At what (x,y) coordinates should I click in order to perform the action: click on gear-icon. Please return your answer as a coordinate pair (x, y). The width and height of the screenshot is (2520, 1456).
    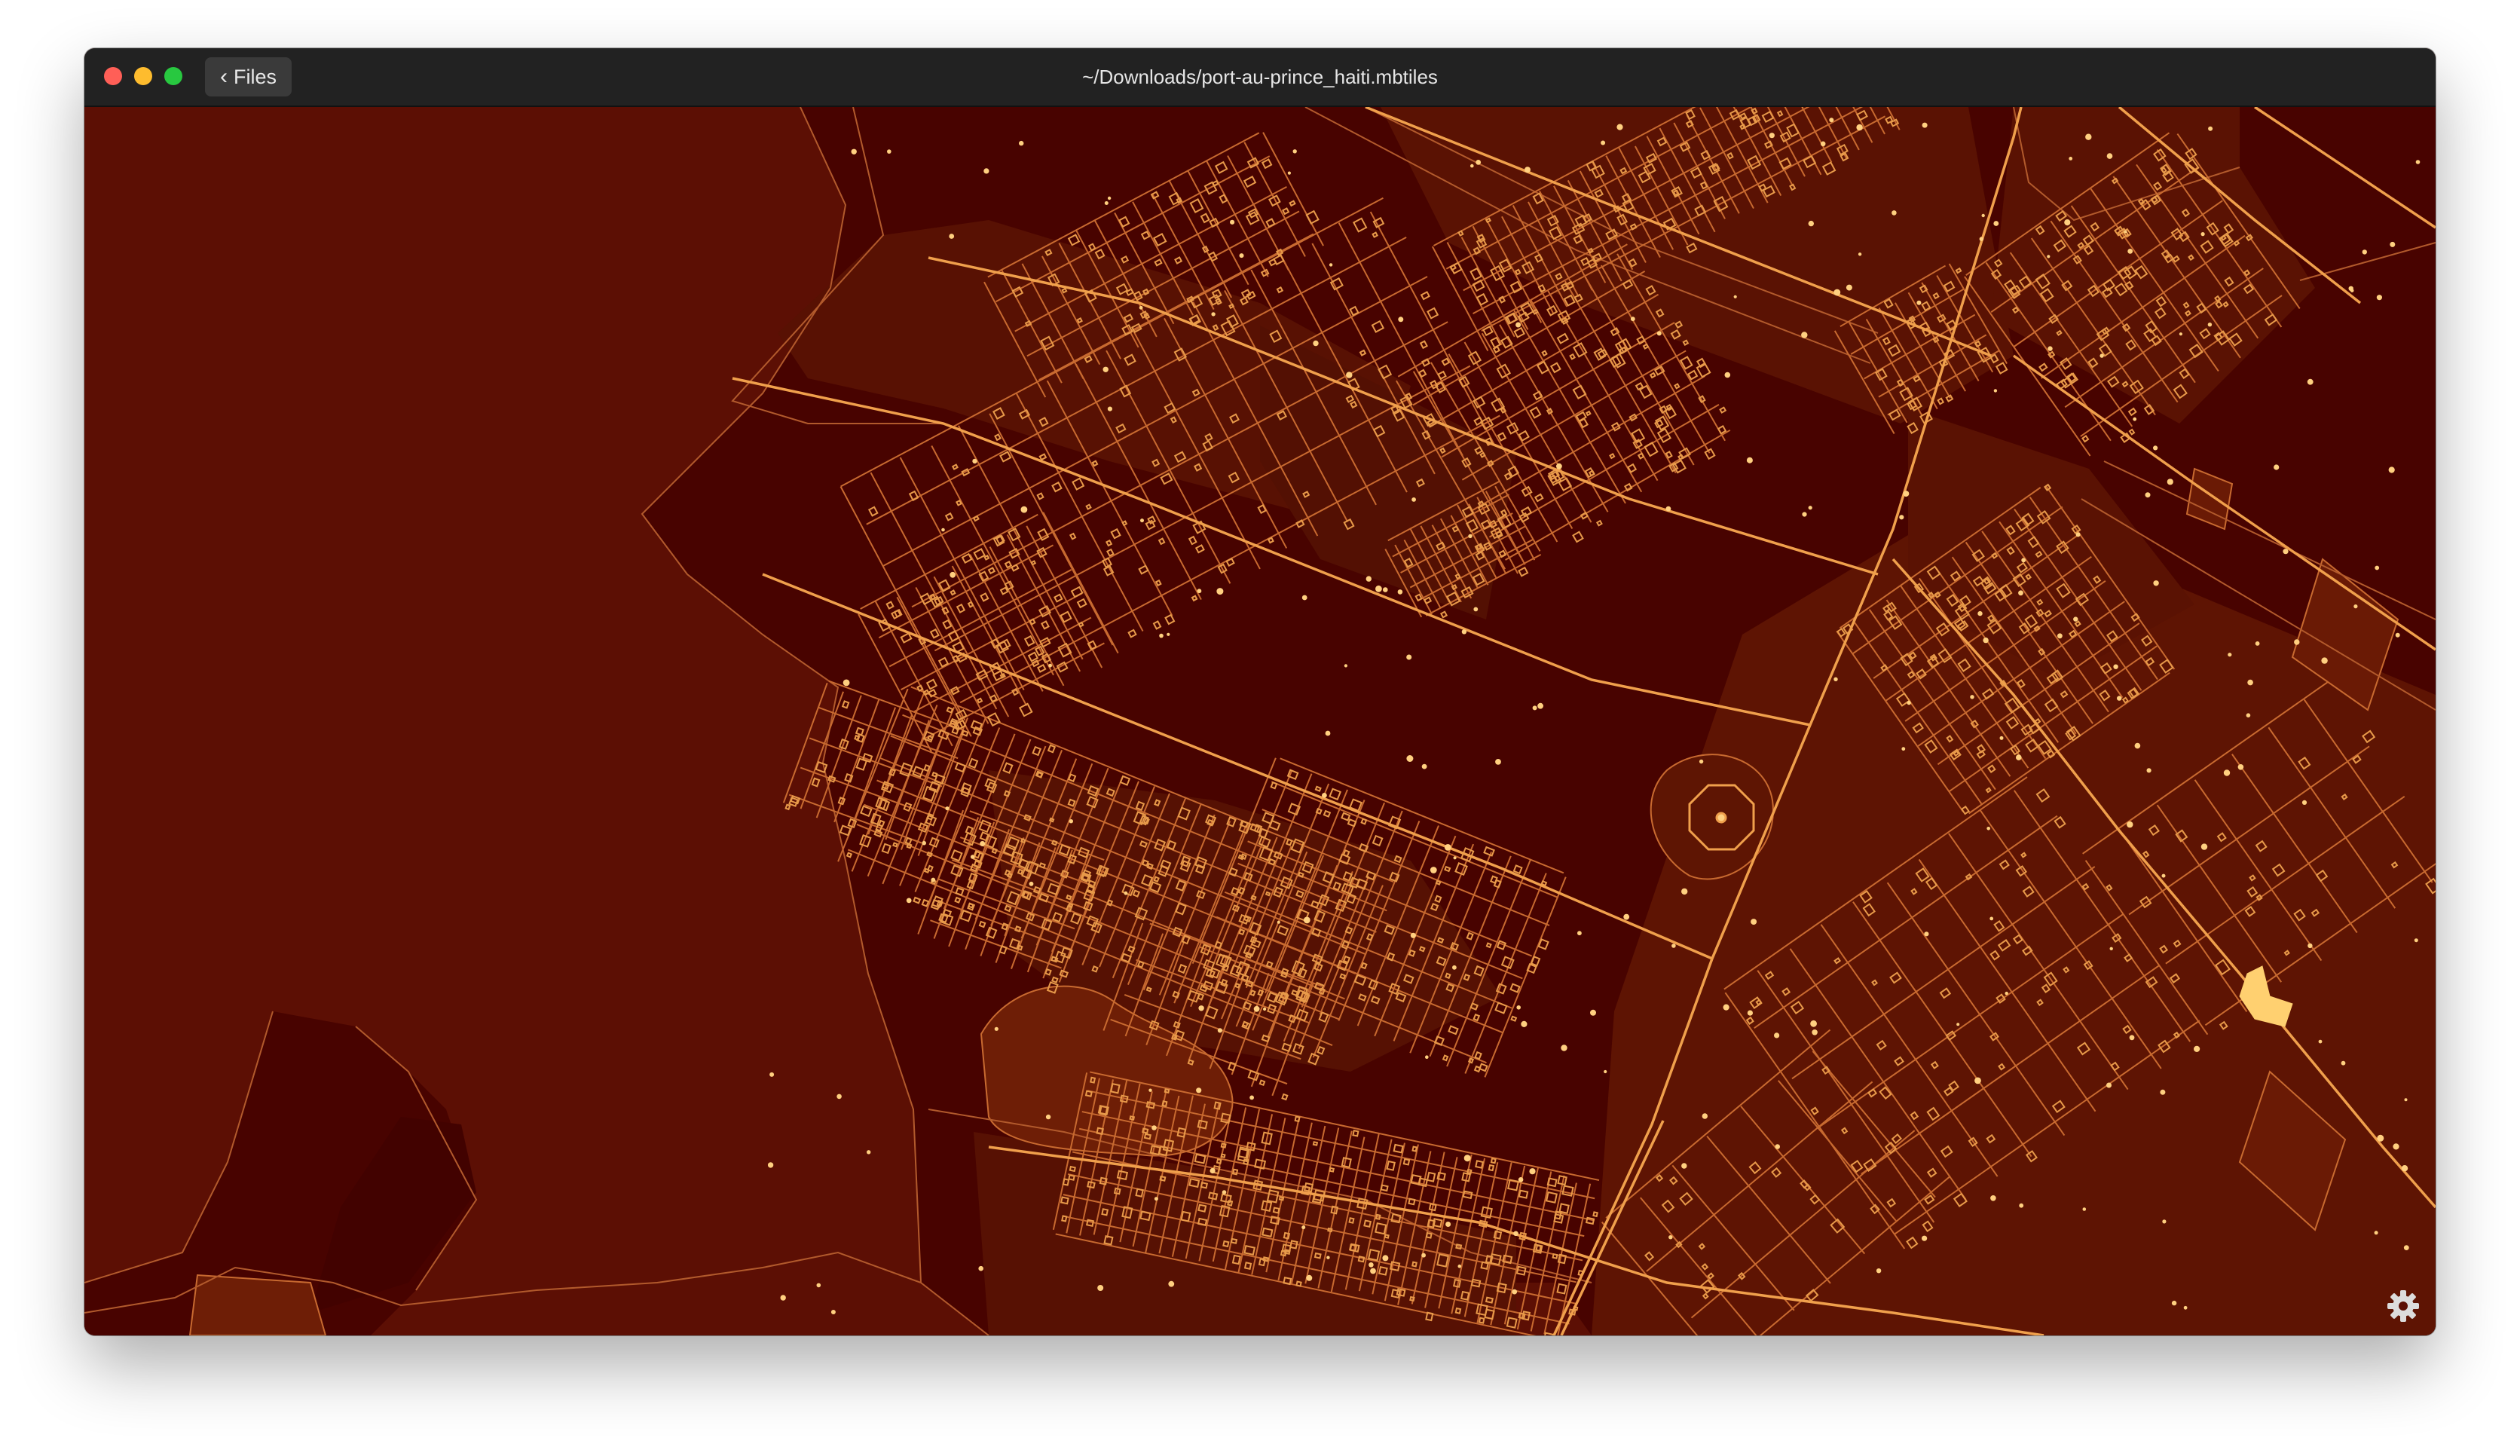
    Looking at the image, I should click on (2403, 1306).